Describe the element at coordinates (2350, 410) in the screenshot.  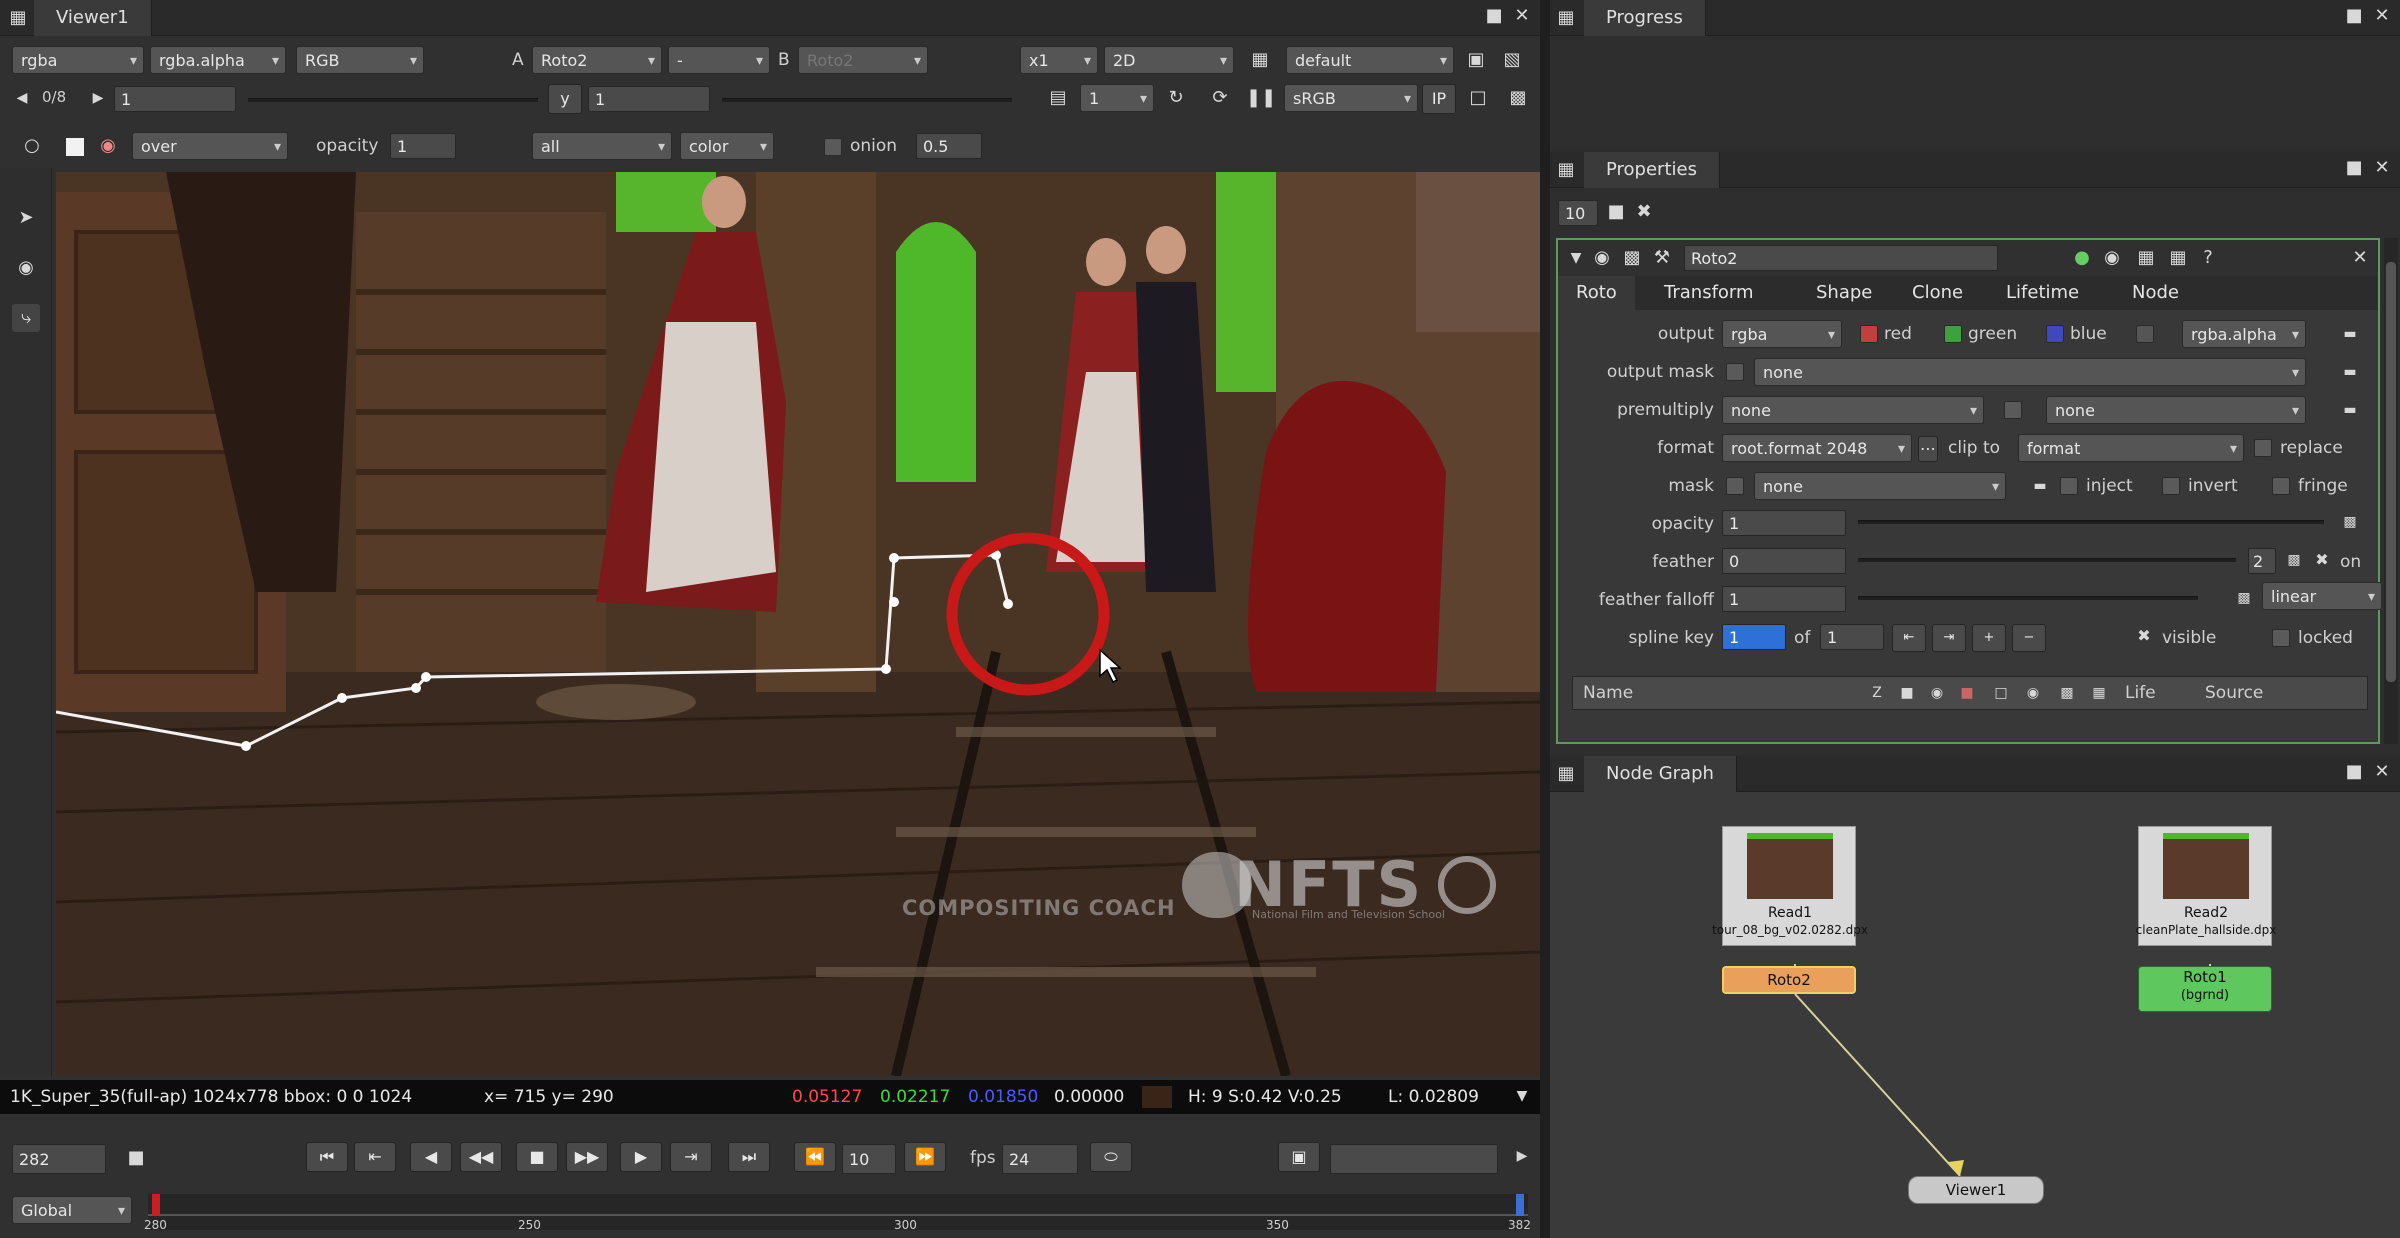
I see `premultiply-link-icon: ▬` at that location.